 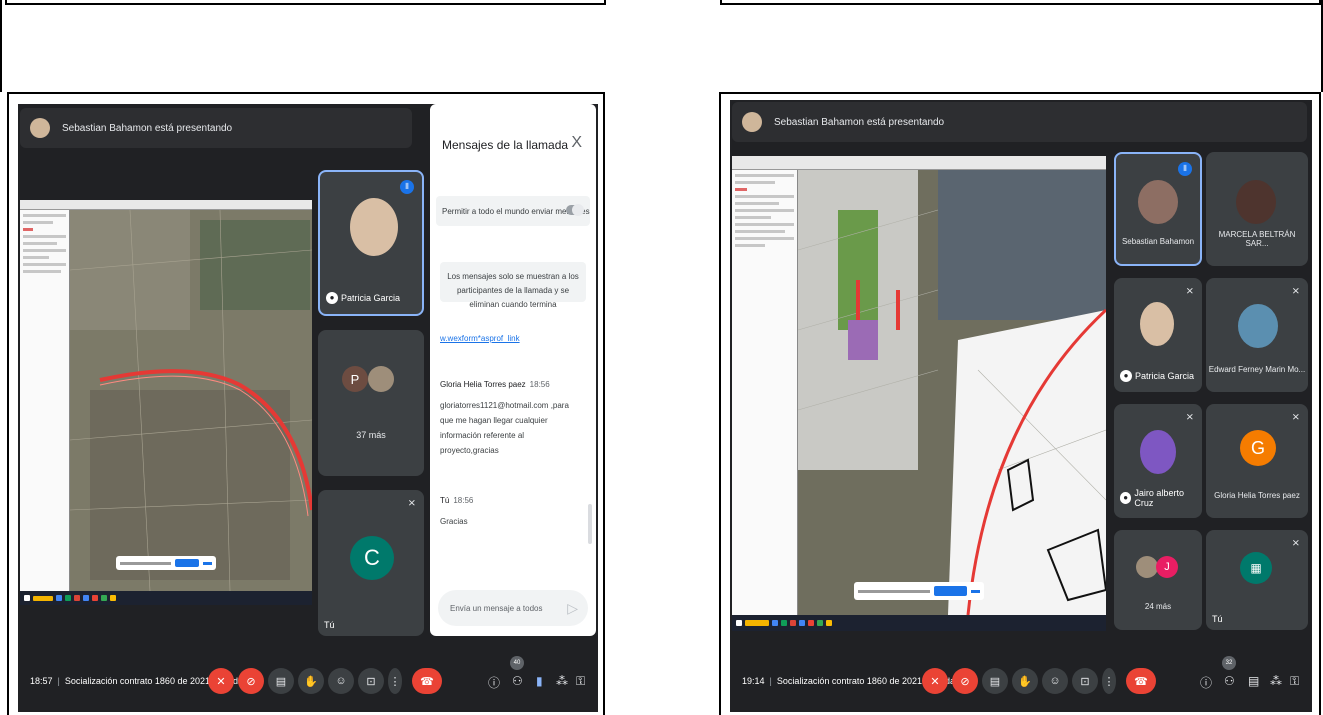 What do you see at coordinates (1158, 461) in the screenshot?
I see `participant-tile-jairo: ⨯ ● Jairo alberto Cruz` at bounding box center [1158, 461].